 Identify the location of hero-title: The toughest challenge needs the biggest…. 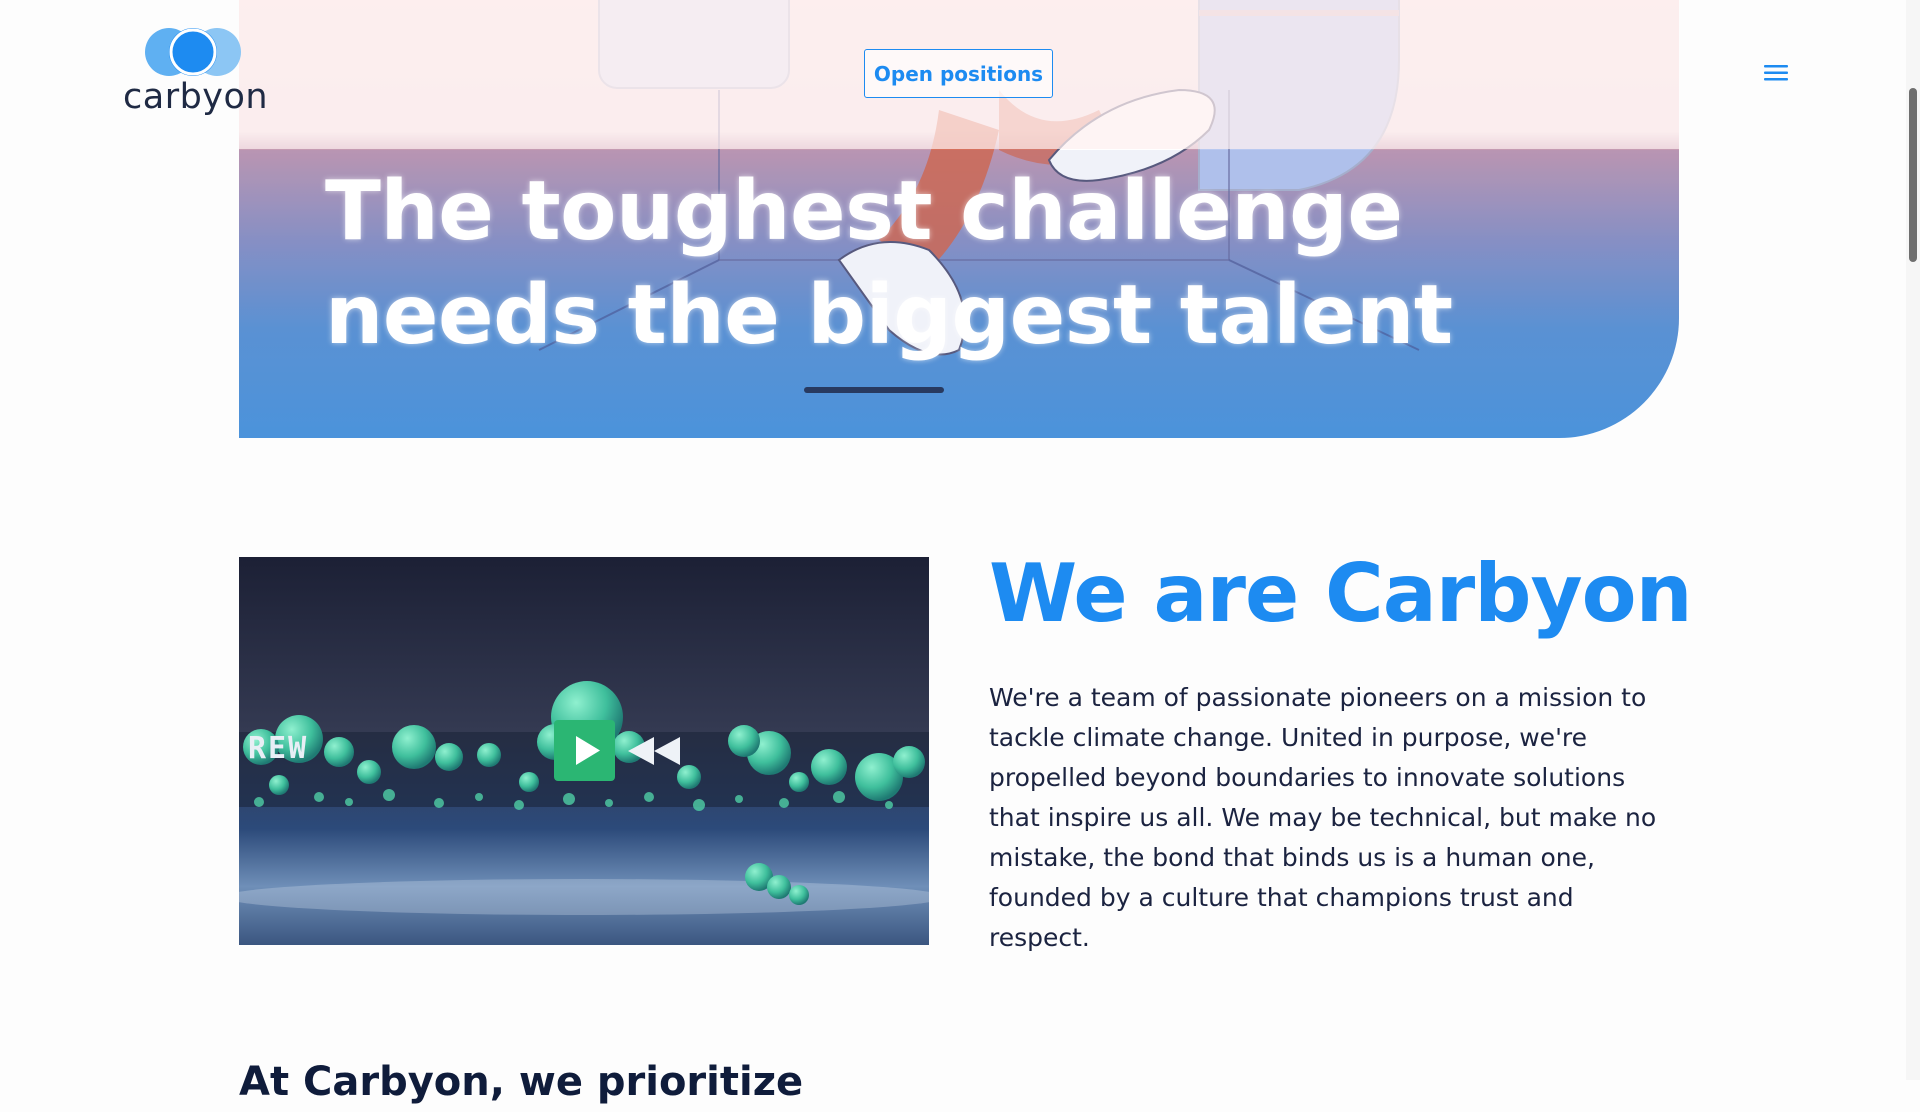
(975, 264).